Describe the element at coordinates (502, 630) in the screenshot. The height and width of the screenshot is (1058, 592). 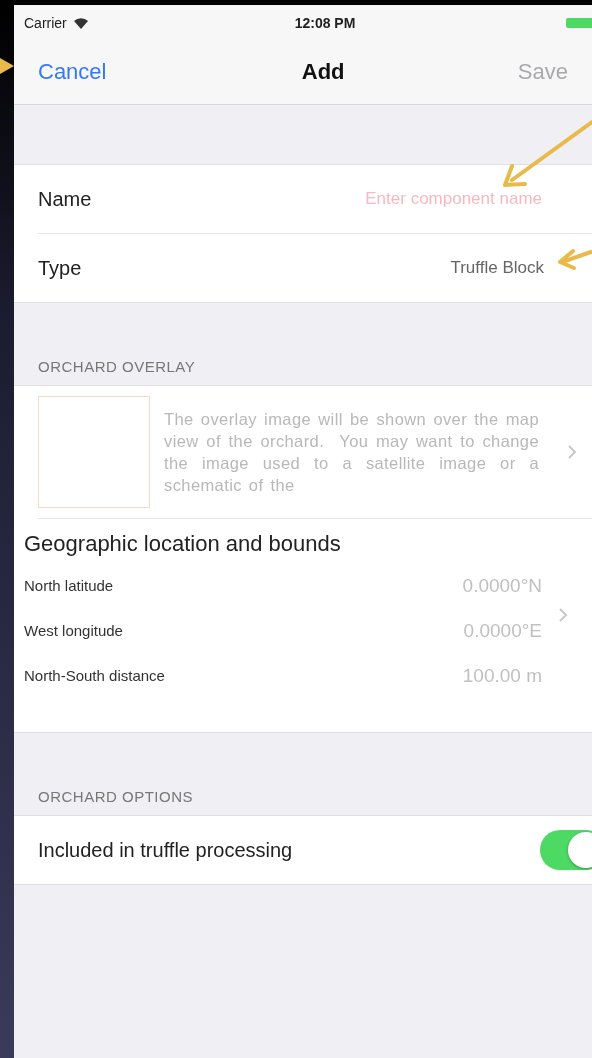
I see `coordinate-value: 0.0000°E` at that location.